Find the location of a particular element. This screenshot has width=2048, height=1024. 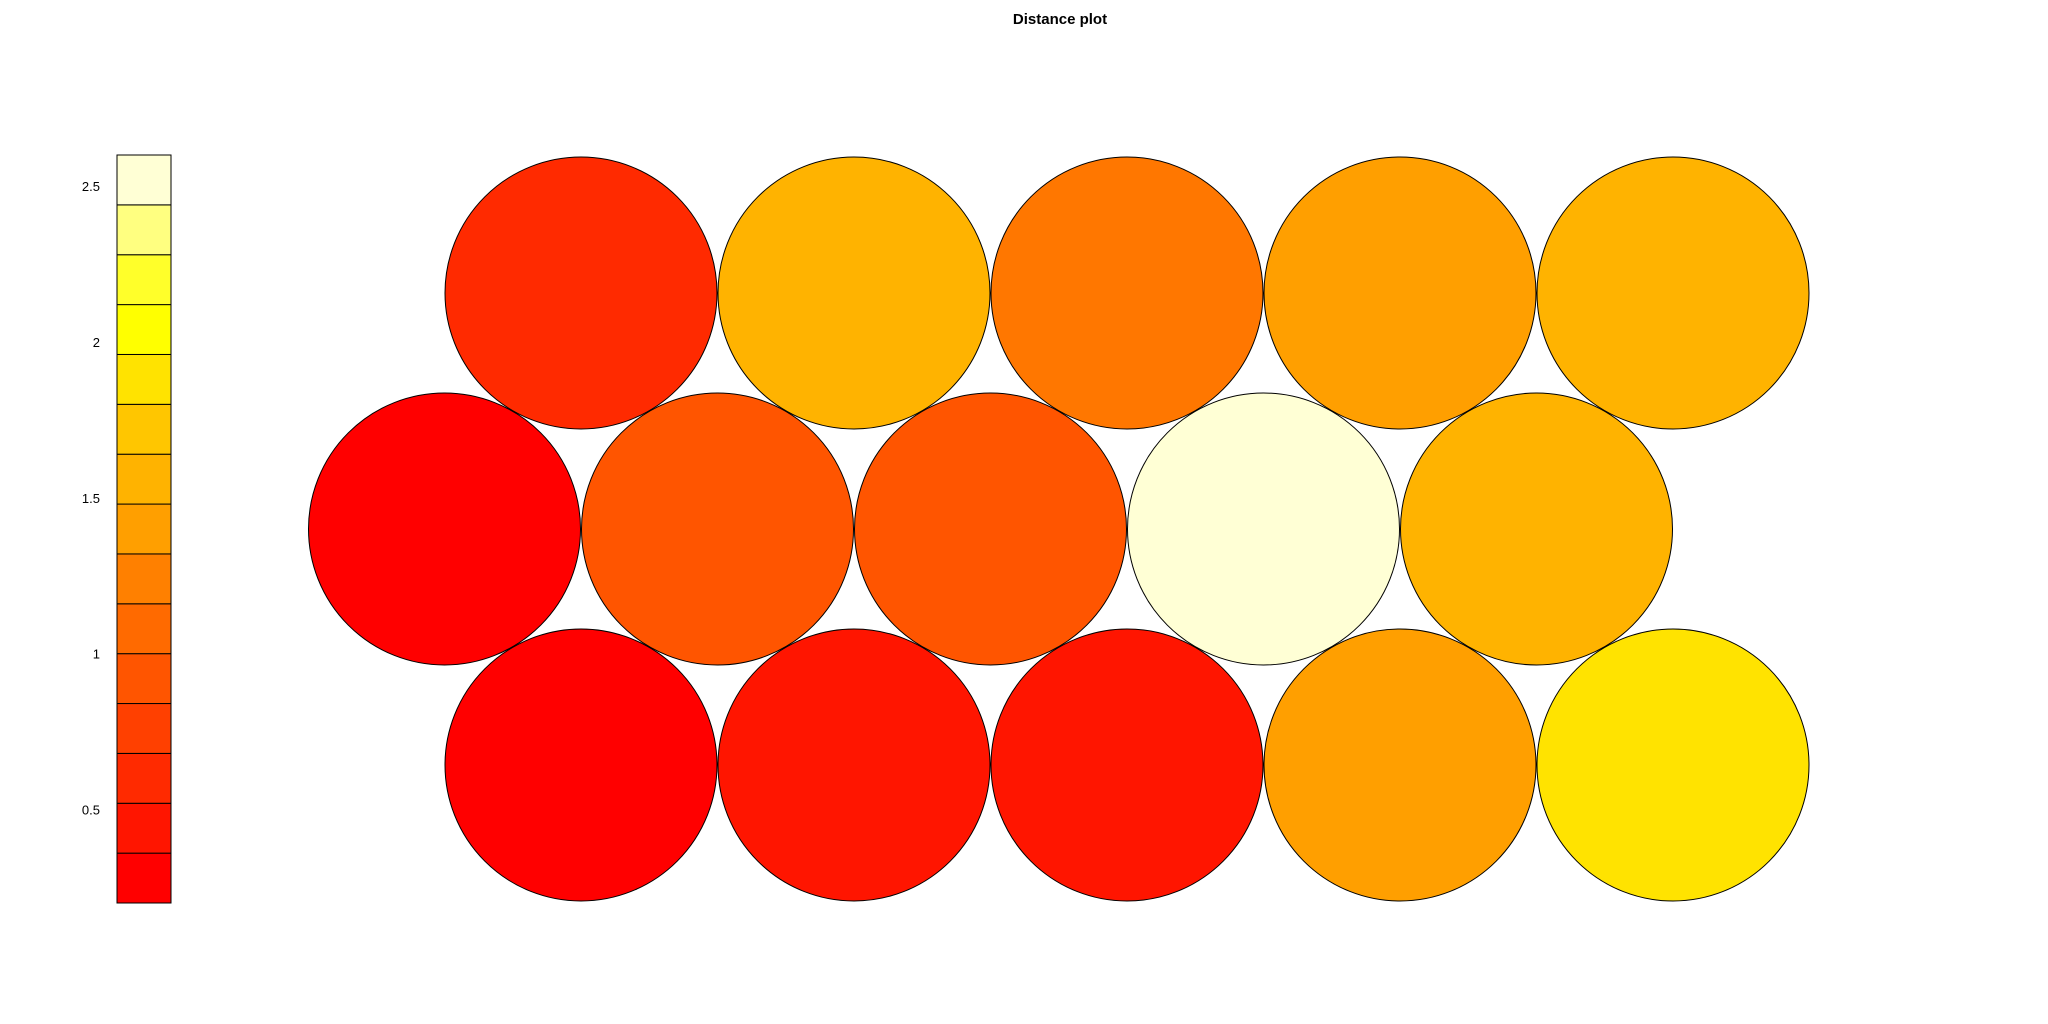

map-unit-r0-c1 is located at coordinates (854, 293).